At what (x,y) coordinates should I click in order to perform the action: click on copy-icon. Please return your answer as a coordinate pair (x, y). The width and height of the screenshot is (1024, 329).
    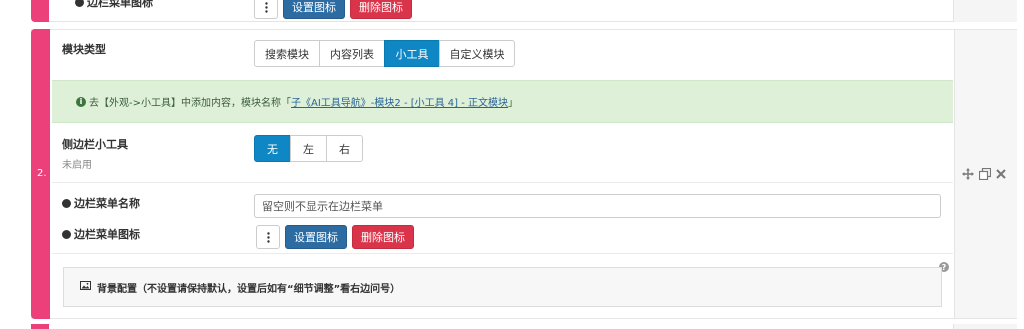
    Looking at the image, I should click on (985, 174).